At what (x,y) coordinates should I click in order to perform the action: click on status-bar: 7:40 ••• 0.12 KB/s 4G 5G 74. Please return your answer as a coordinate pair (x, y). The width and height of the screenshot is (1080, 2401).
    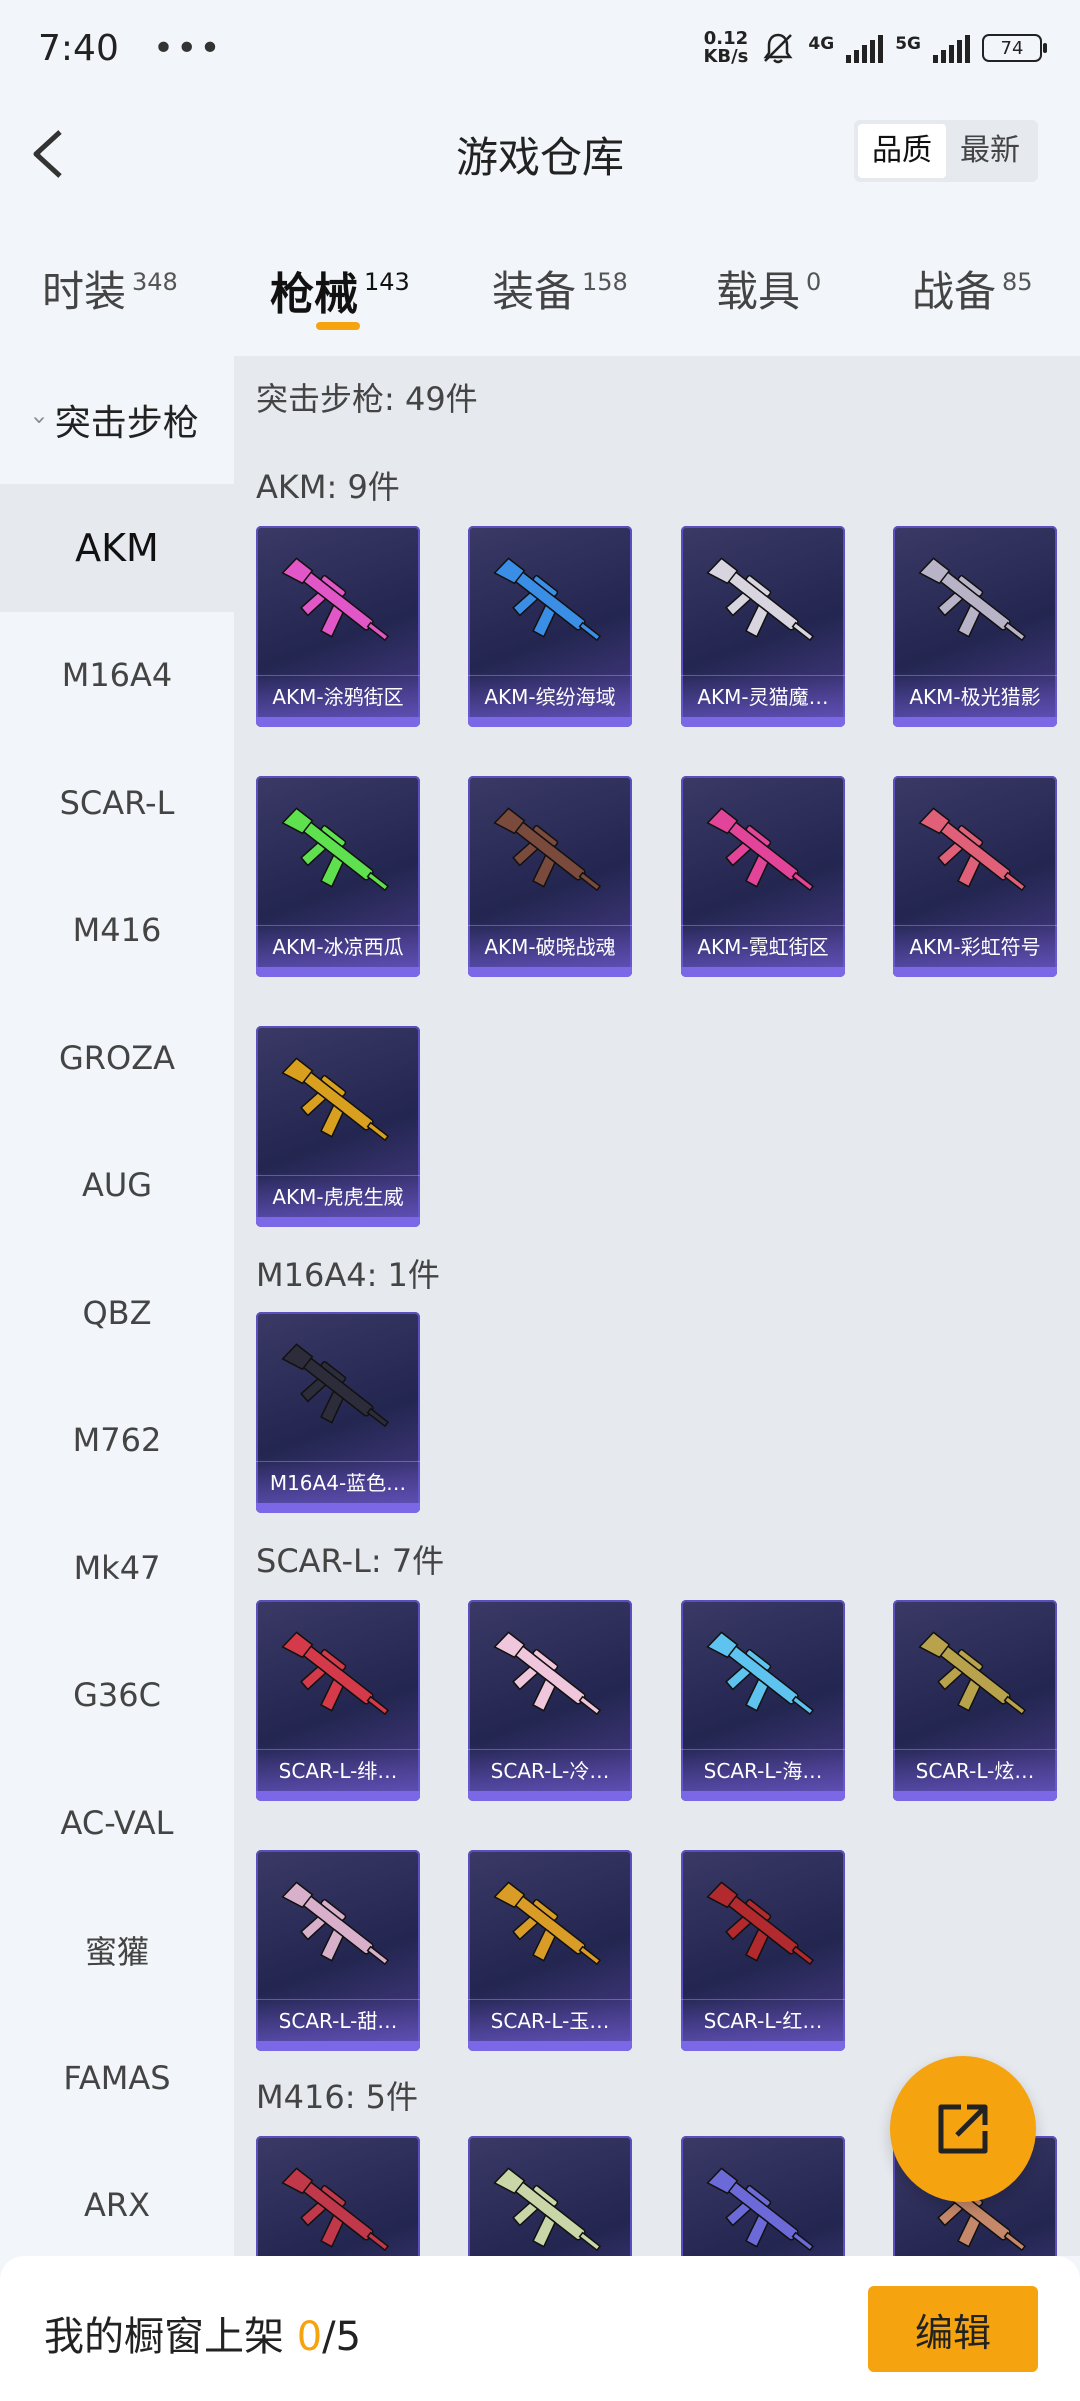
    Looking at the image, I should click on (540, 48).